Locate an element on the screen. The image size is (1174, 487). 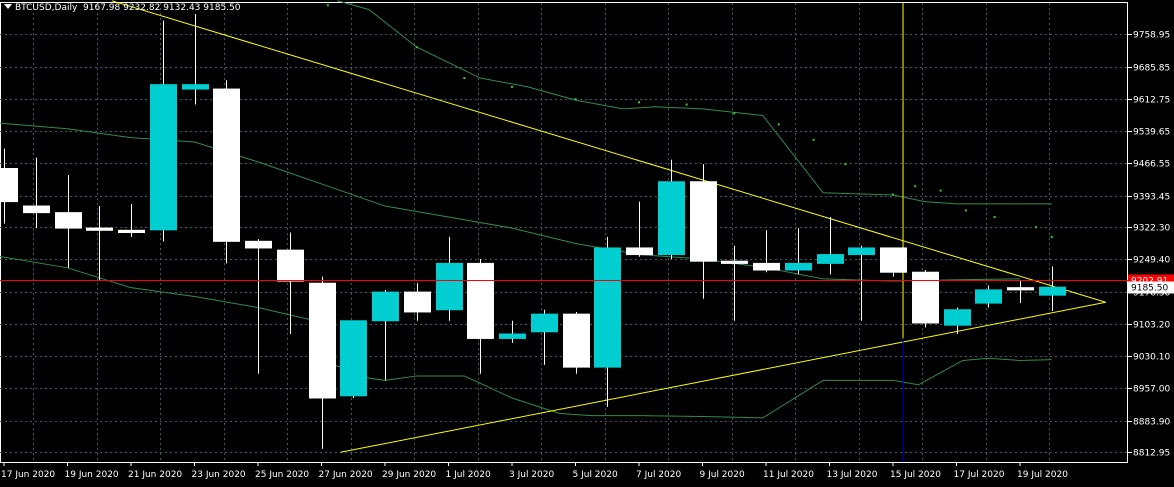
y-tick-label: 8812.95 is located at coordinates (1151, 454).